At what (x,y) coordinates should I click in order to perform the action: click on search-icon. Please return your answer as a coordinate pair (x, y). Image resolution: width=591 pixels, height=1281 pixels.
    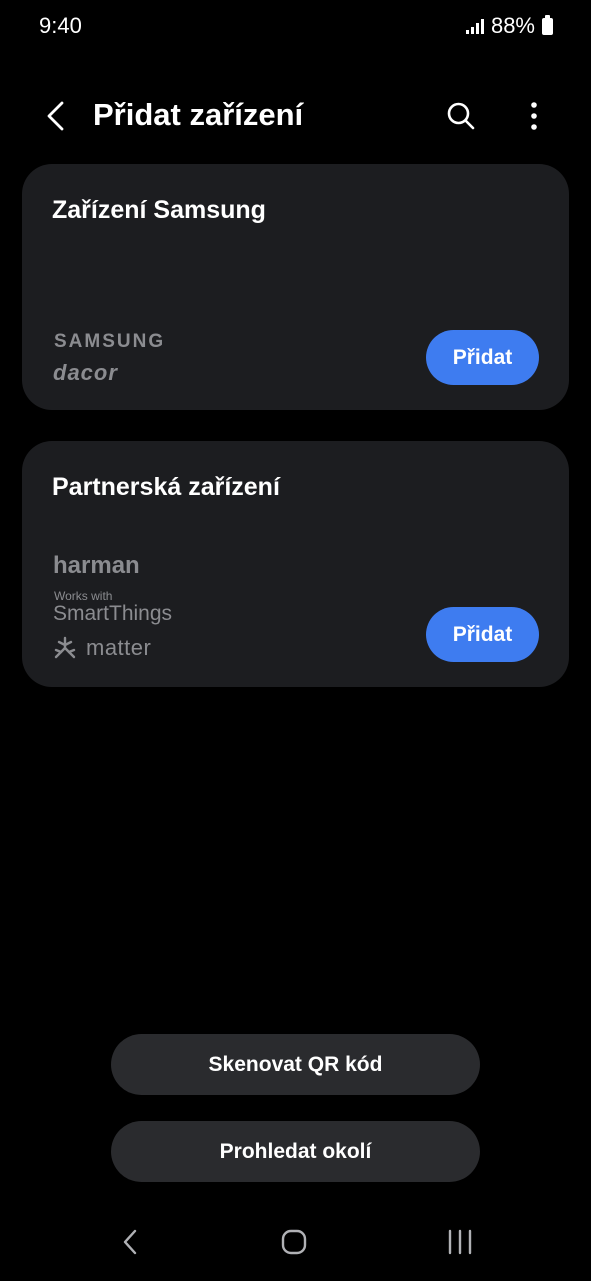
    Looking at the image, I should click on (461, 116).